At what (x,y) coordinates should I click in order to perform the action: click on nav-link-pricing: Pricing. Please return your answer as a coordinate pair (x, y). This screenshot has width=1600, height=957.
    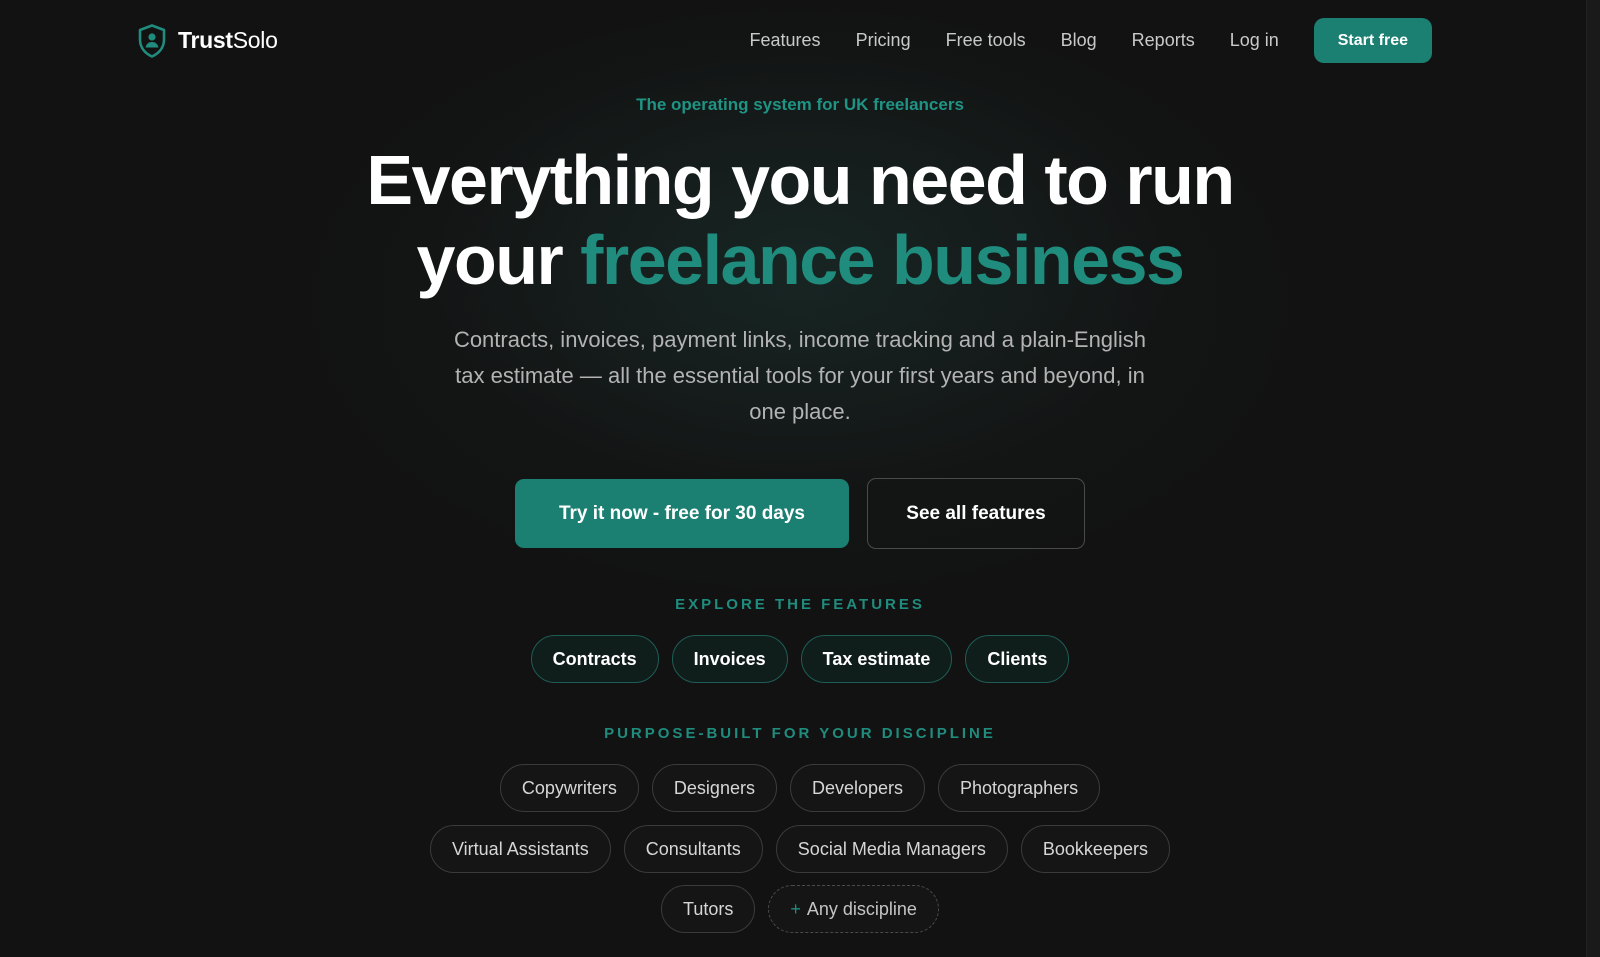
    Looking at the image, I should click on (883, 40).